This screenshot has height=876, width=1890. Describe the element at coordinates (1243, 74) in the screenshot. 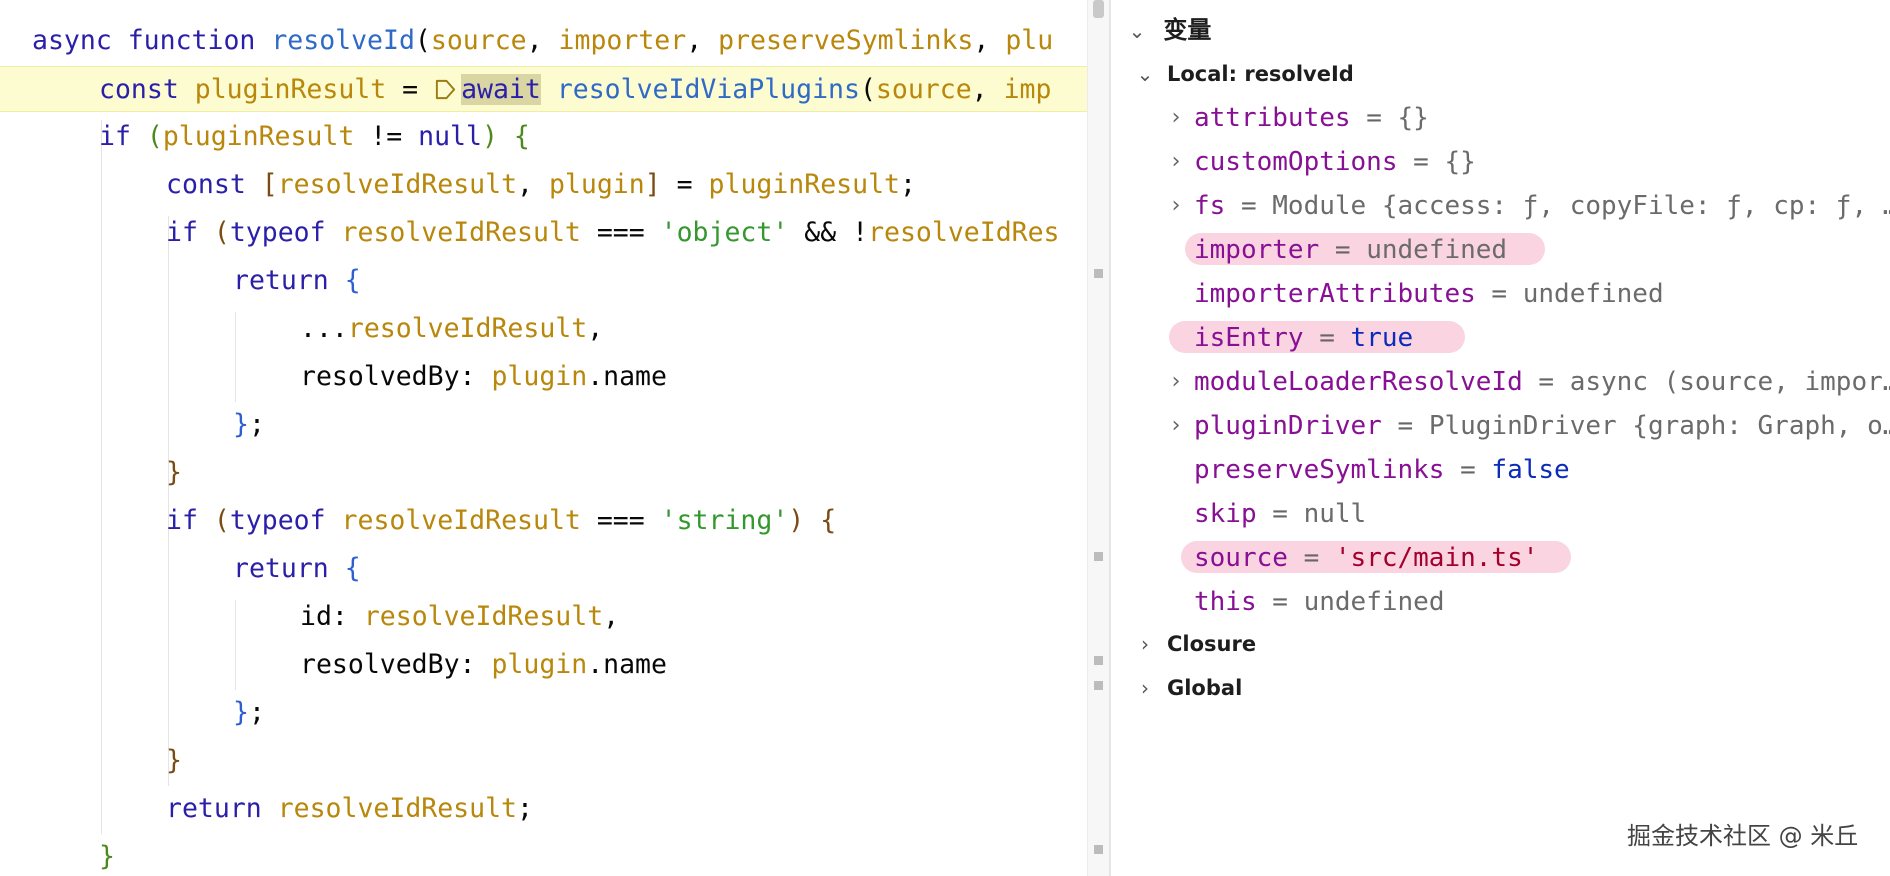

I see `frame-local: ⌄ Local: resolveId` at that location.